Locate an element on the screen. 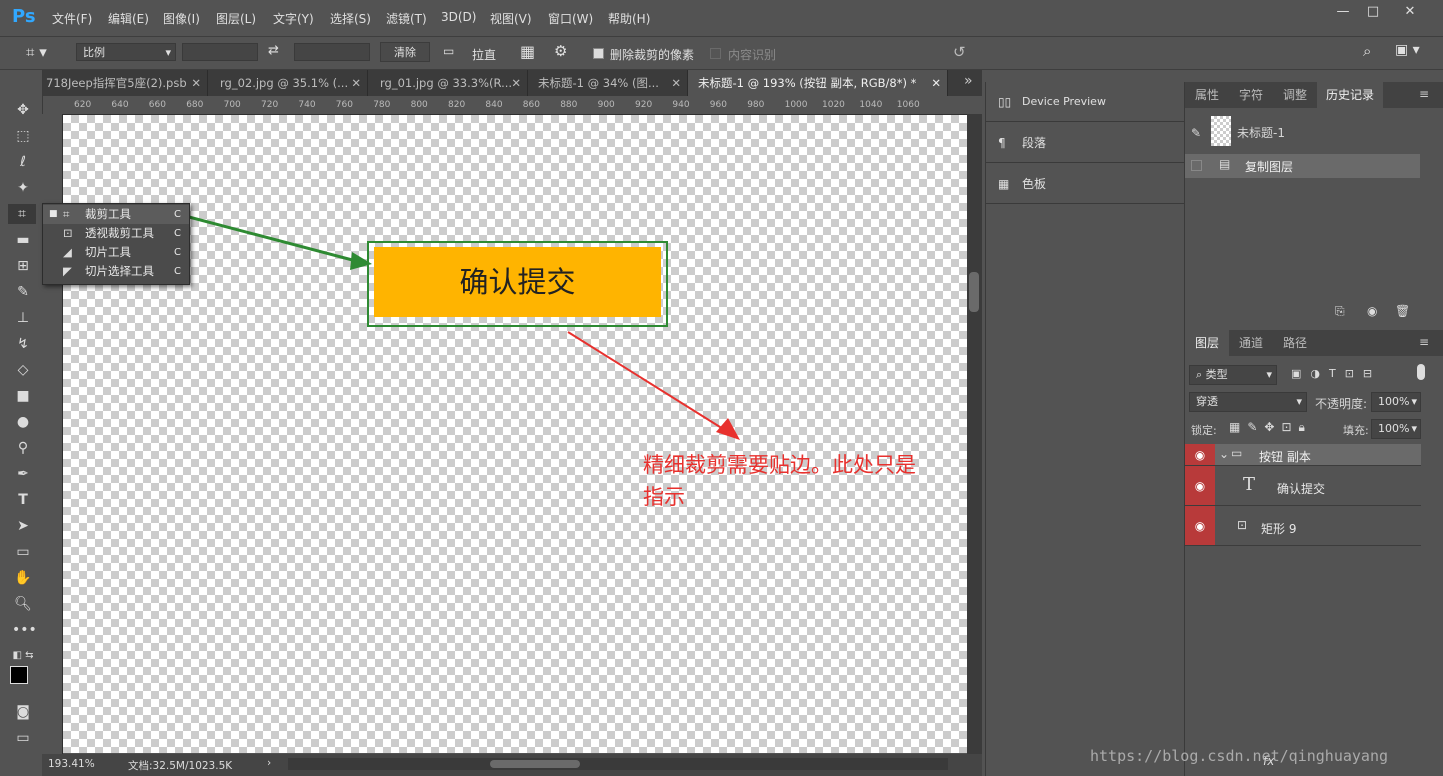 This screenshot has width=1443, height=776. fill-value: 100% is located at coordinates (1394, 428).